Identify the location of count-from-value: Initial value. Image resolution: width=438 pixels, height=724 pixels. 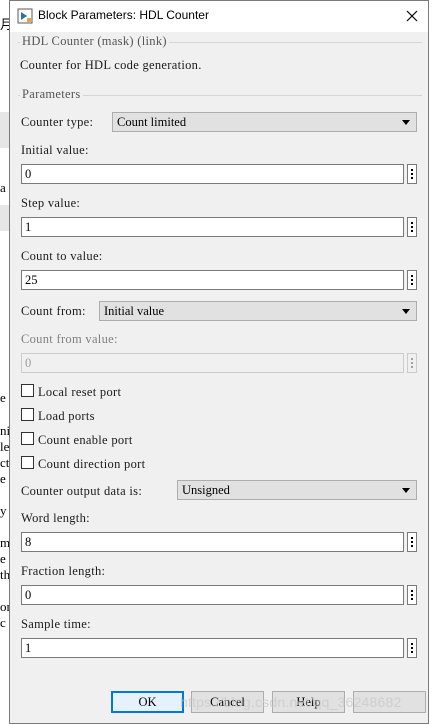
(134, 311).